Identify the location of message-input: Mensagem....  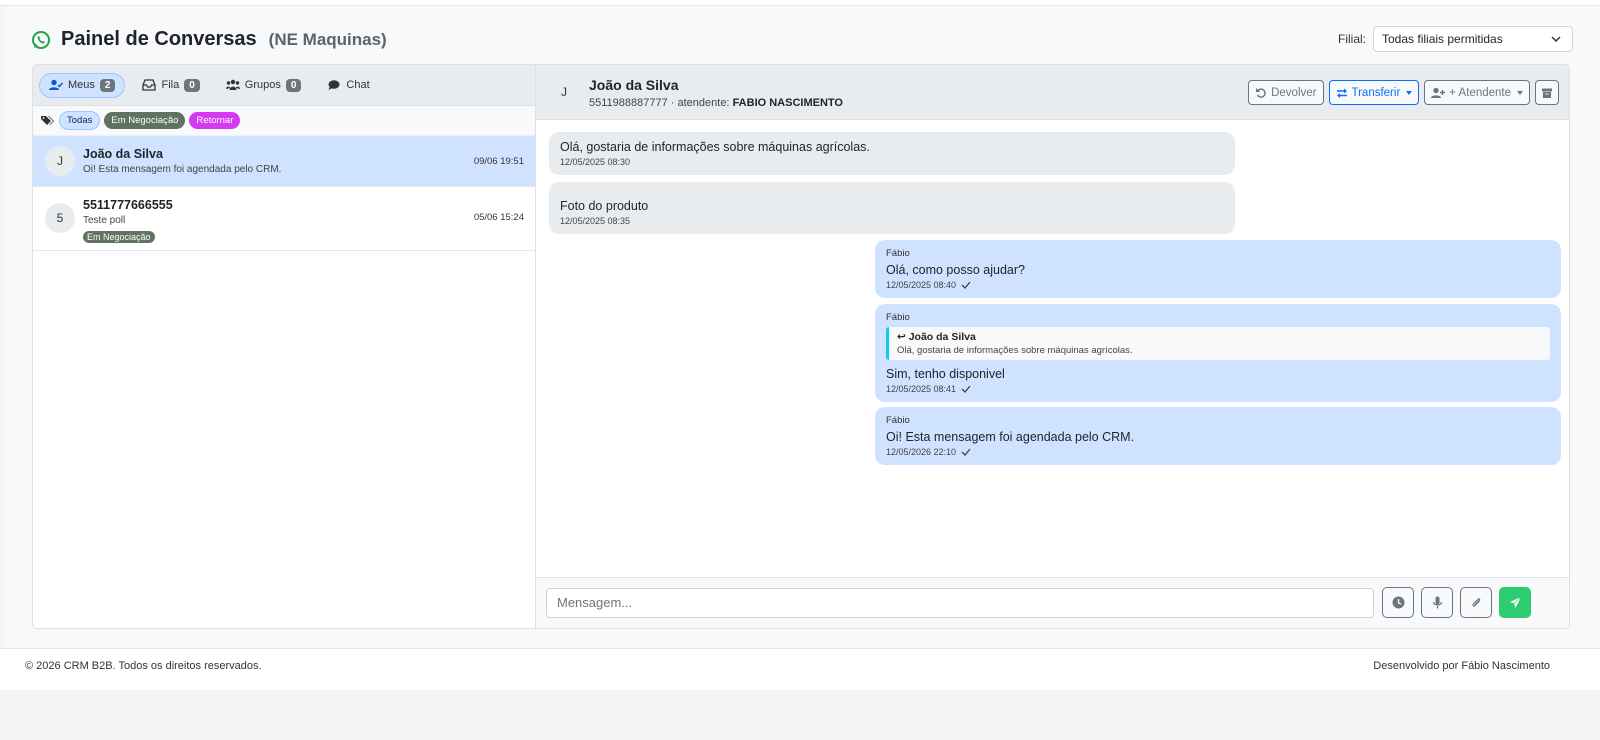
(960, 603).